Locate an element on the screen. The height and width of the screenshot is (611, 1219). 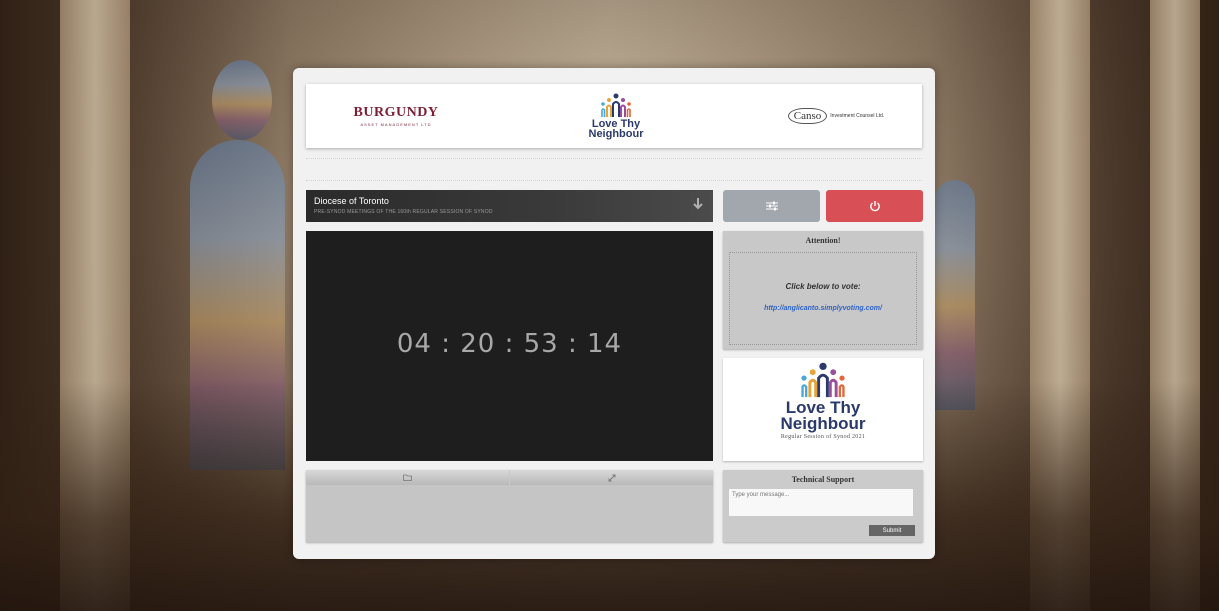
burgundy-name: BURGUNDY is located at coordinates (396, 112).